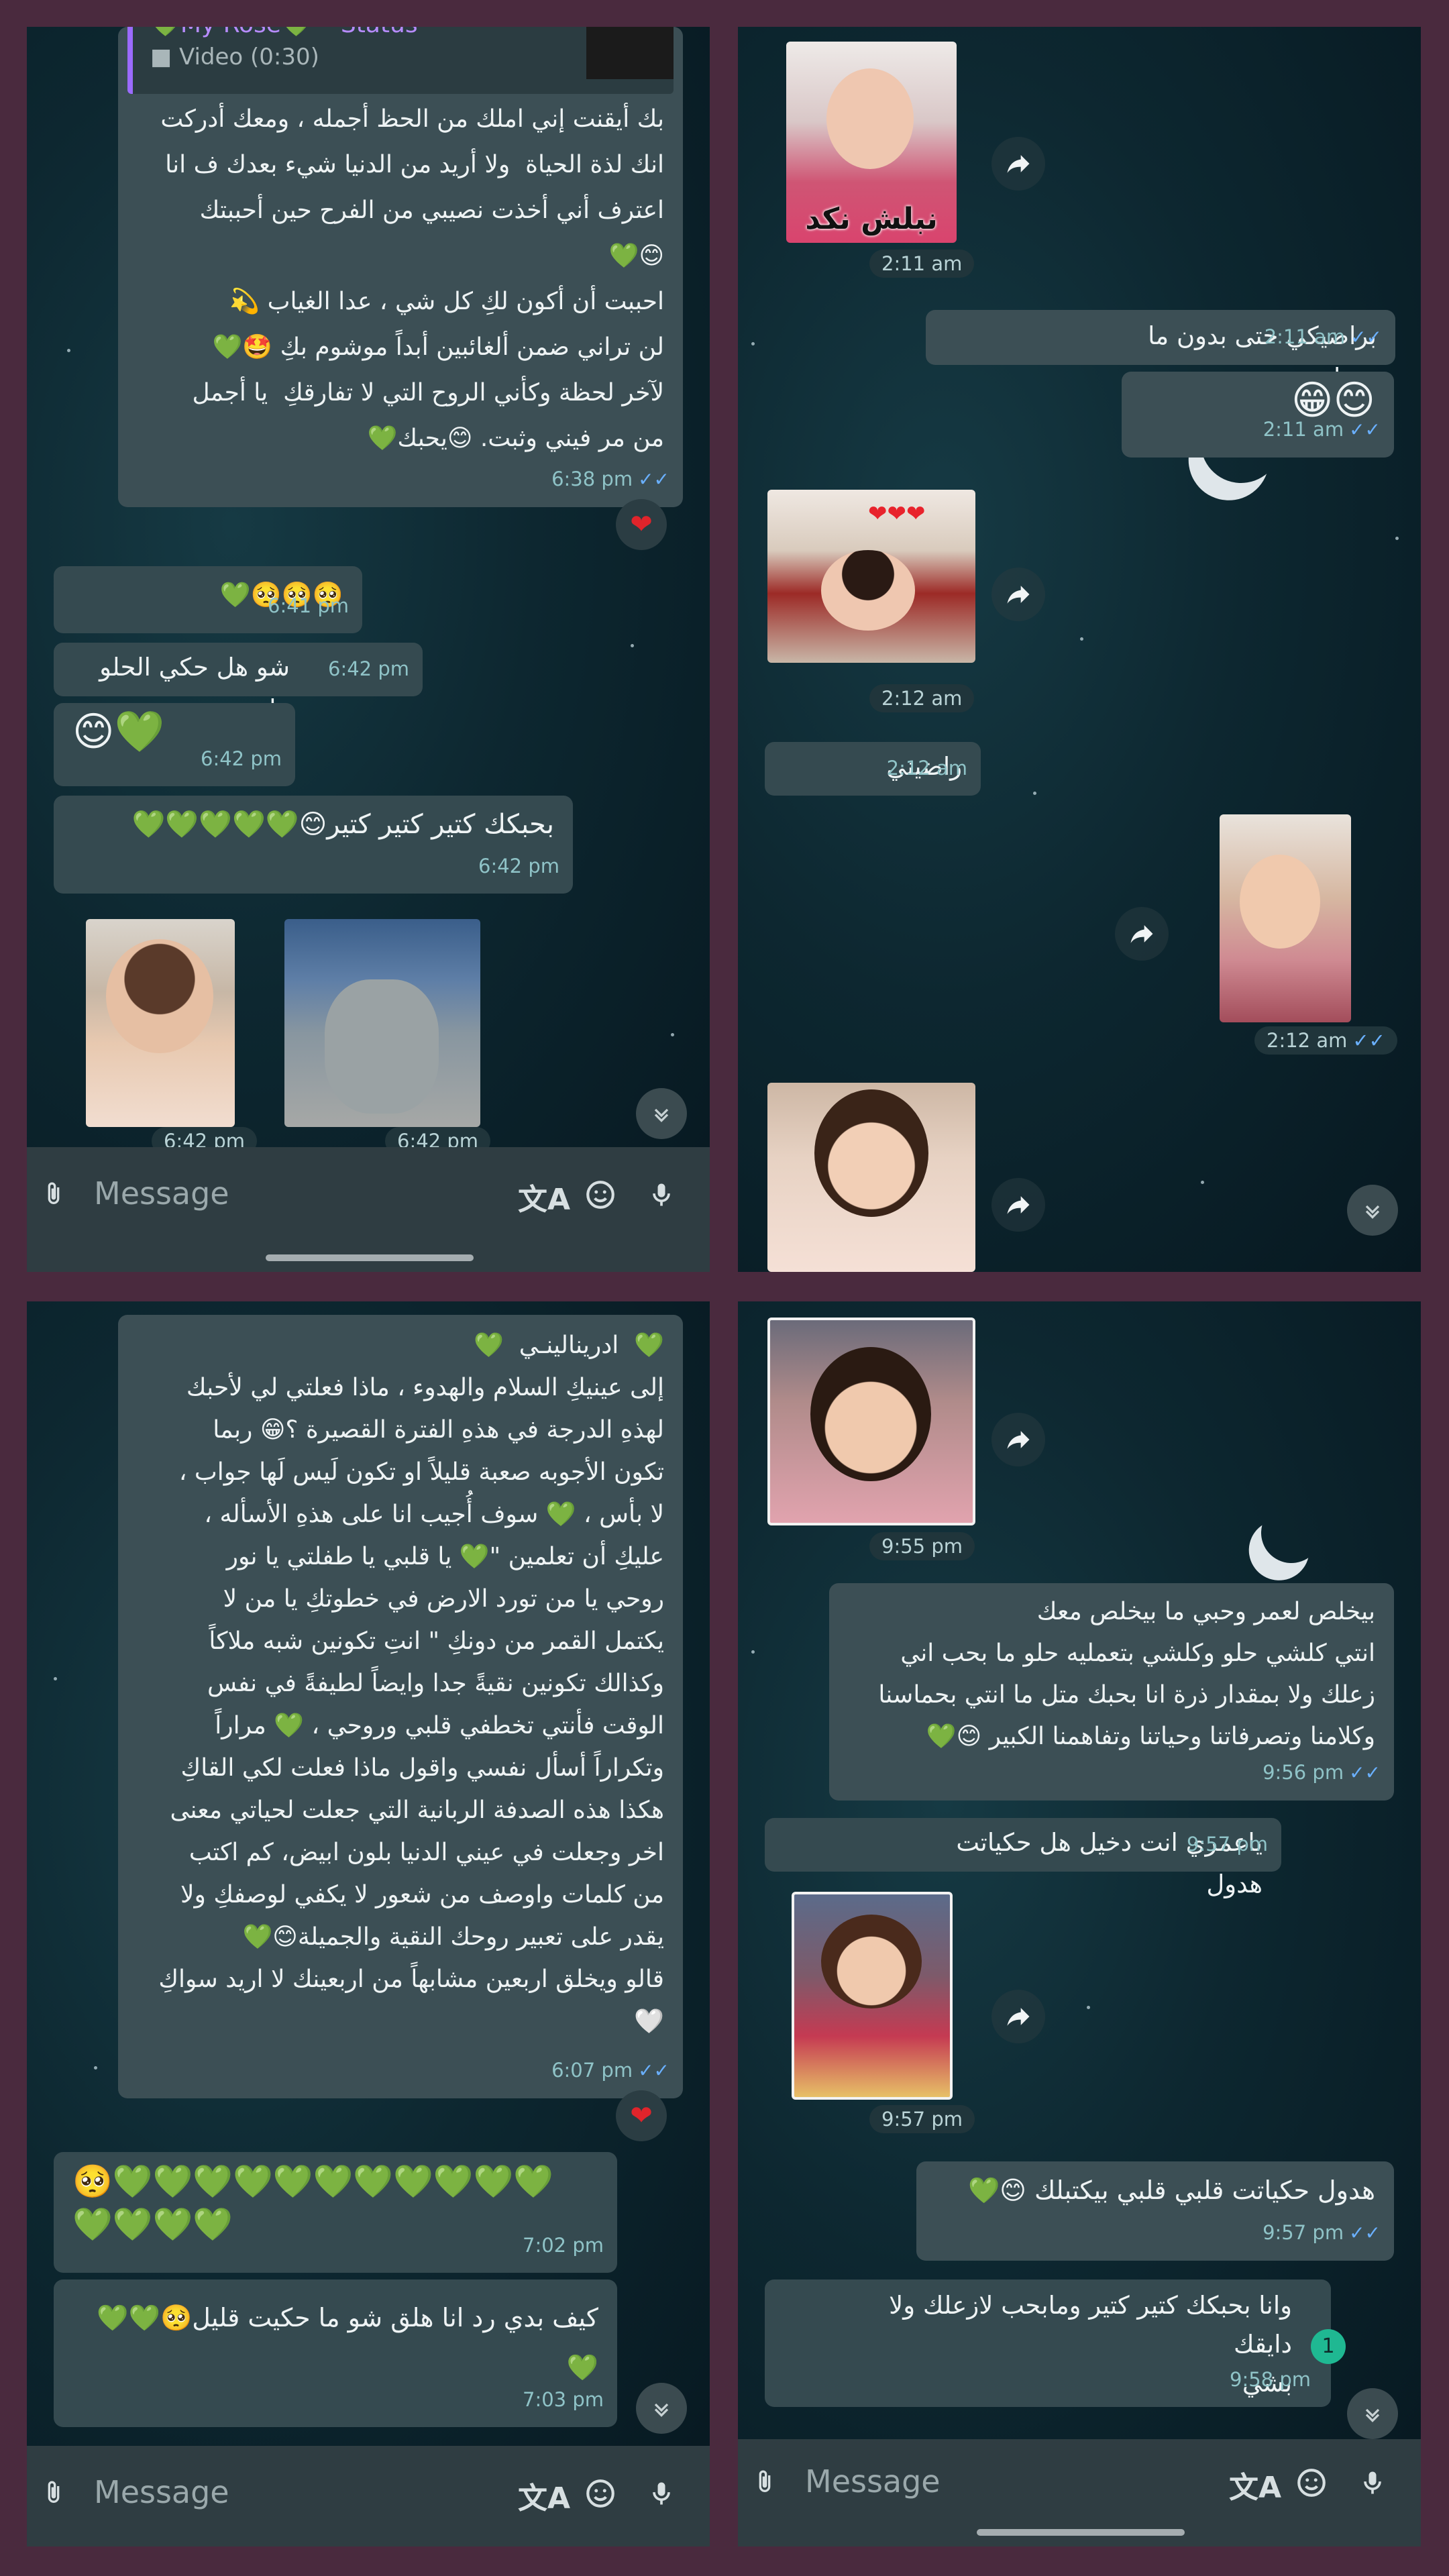 The image size is (1449, 2576). Describe the element at coordinates (873, 769) in the screenshot. I see `message-bubble-incoming: راضيني 2:12 am` at that location.